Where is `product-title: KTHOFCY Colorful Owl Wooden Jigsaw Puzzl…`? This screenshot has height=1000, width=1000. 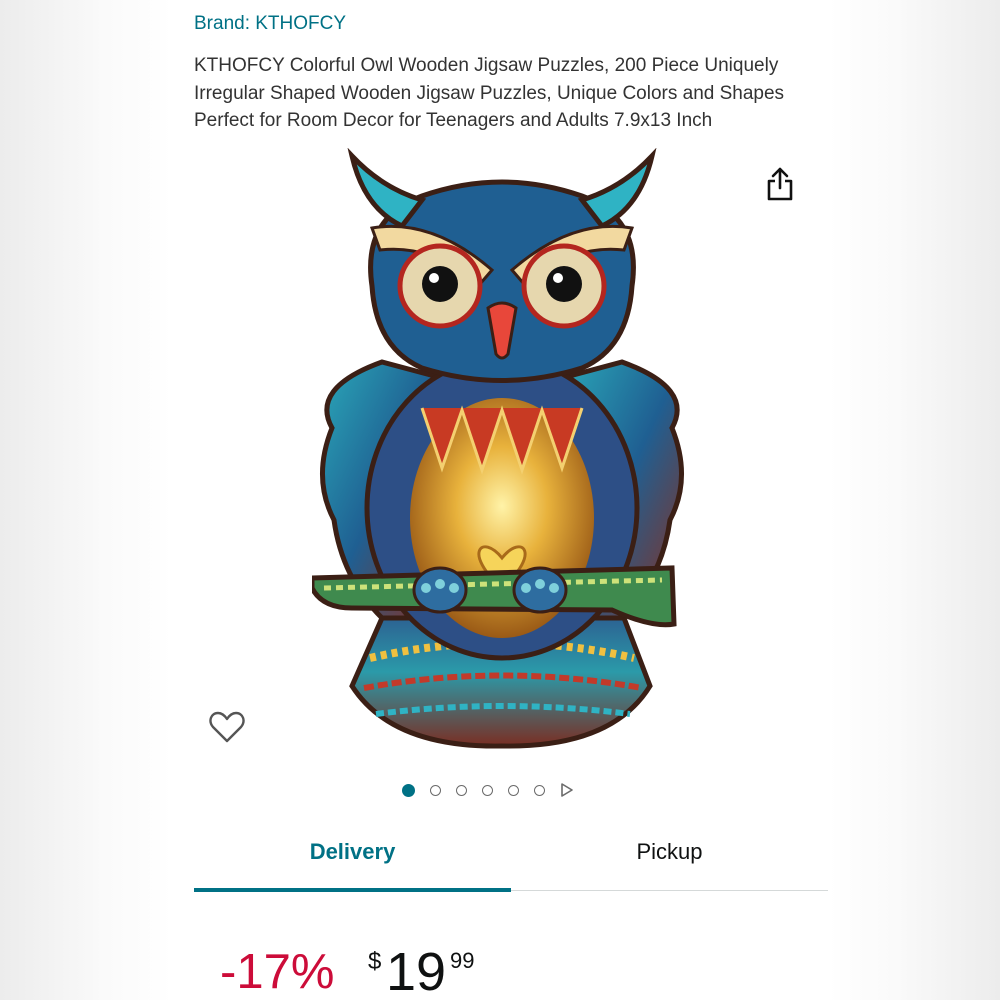
product-title: KTHOFCY Colorful Owl Wooden Jigsaw Puzzl… is located at coordinates (489, 93).